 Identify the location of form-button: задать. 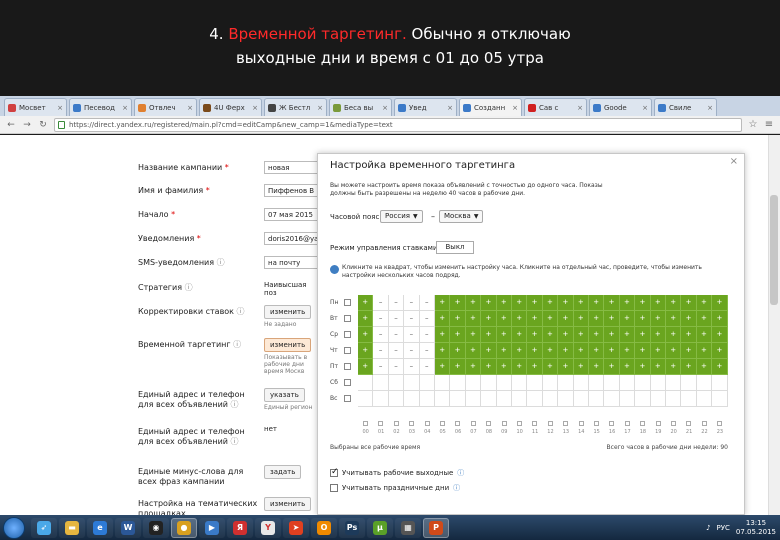
(283, 472).